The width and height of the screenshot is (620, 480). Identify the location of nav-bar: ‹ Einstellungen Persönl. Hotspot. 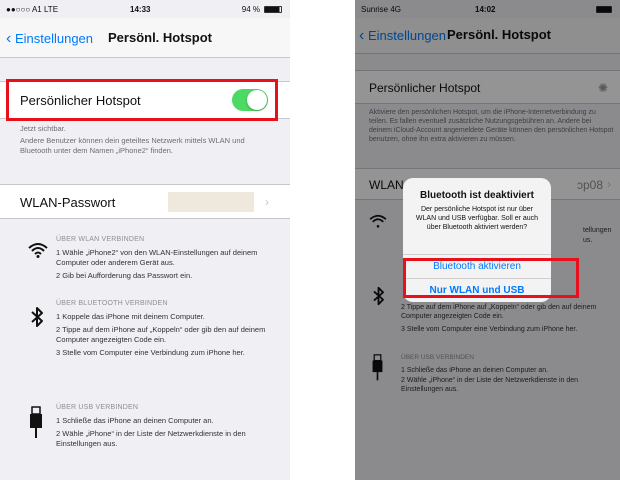
(145, 38).